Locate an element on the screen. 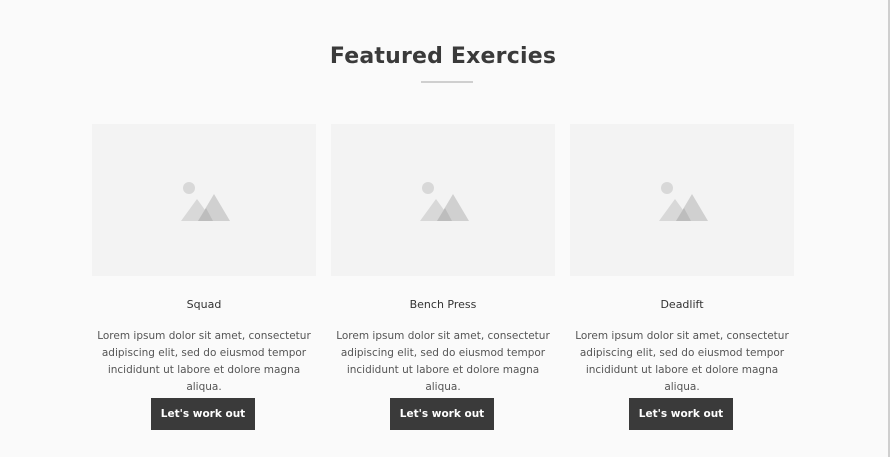  card-title: Squad is located at coordinates (204, 304).